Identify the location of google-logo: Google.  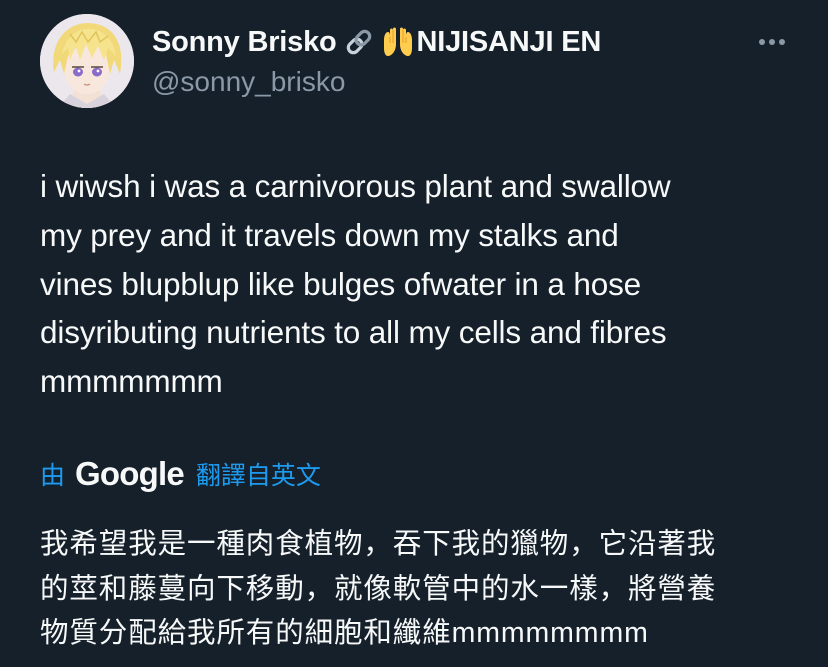
(130, 474).